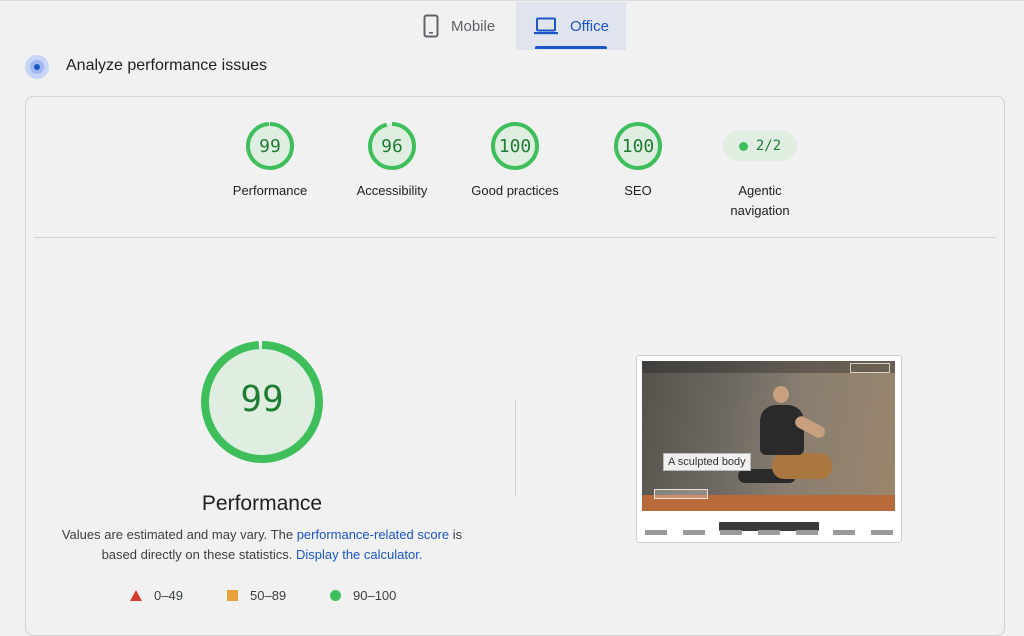 The width and height of the screenshot is (1024, 636). What do you see at coordinates (262, 503) in the screenshot?
I see `performance-main-title: Performance` at bounding box center [262, 503].